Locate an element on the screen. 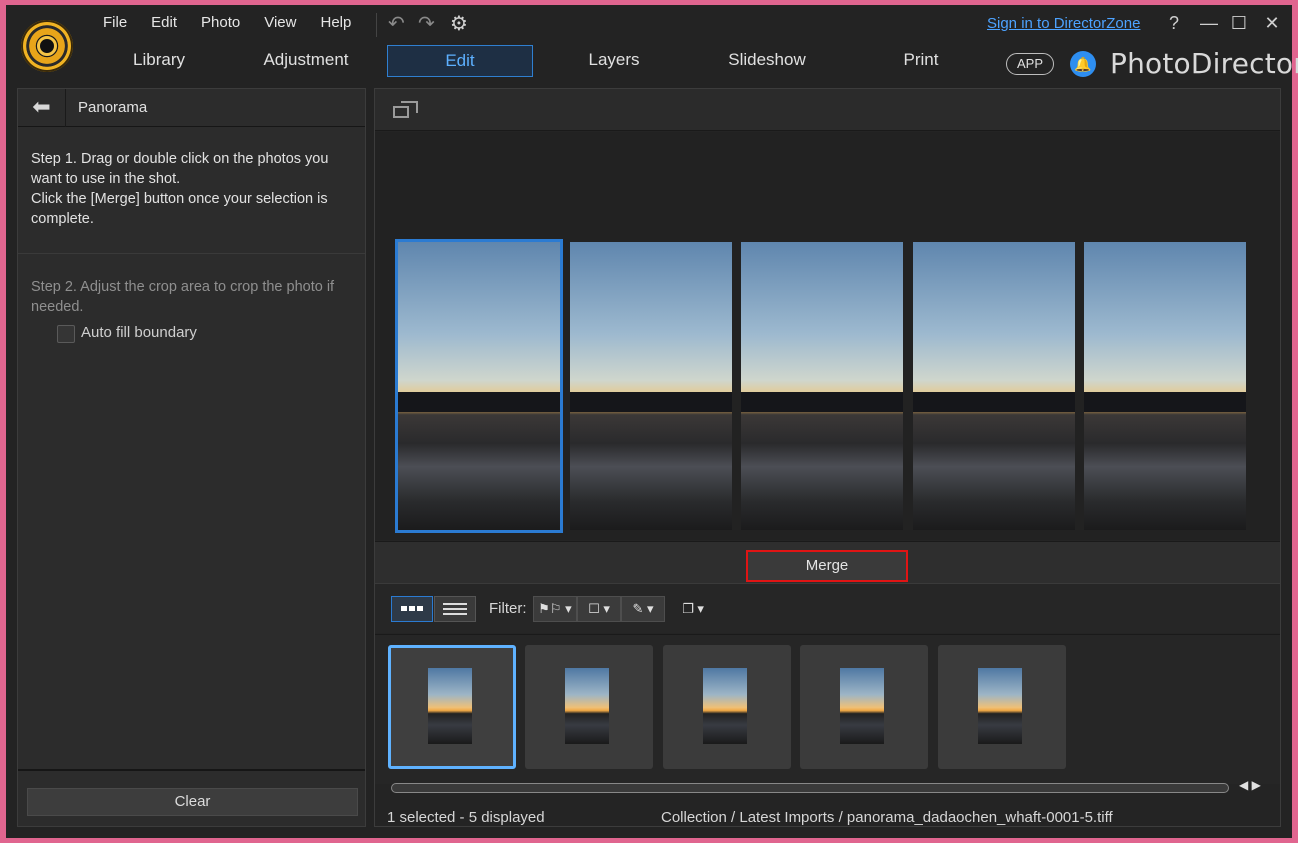  panel-header: ⬅ Panorama is located at coordinates (191, 108).